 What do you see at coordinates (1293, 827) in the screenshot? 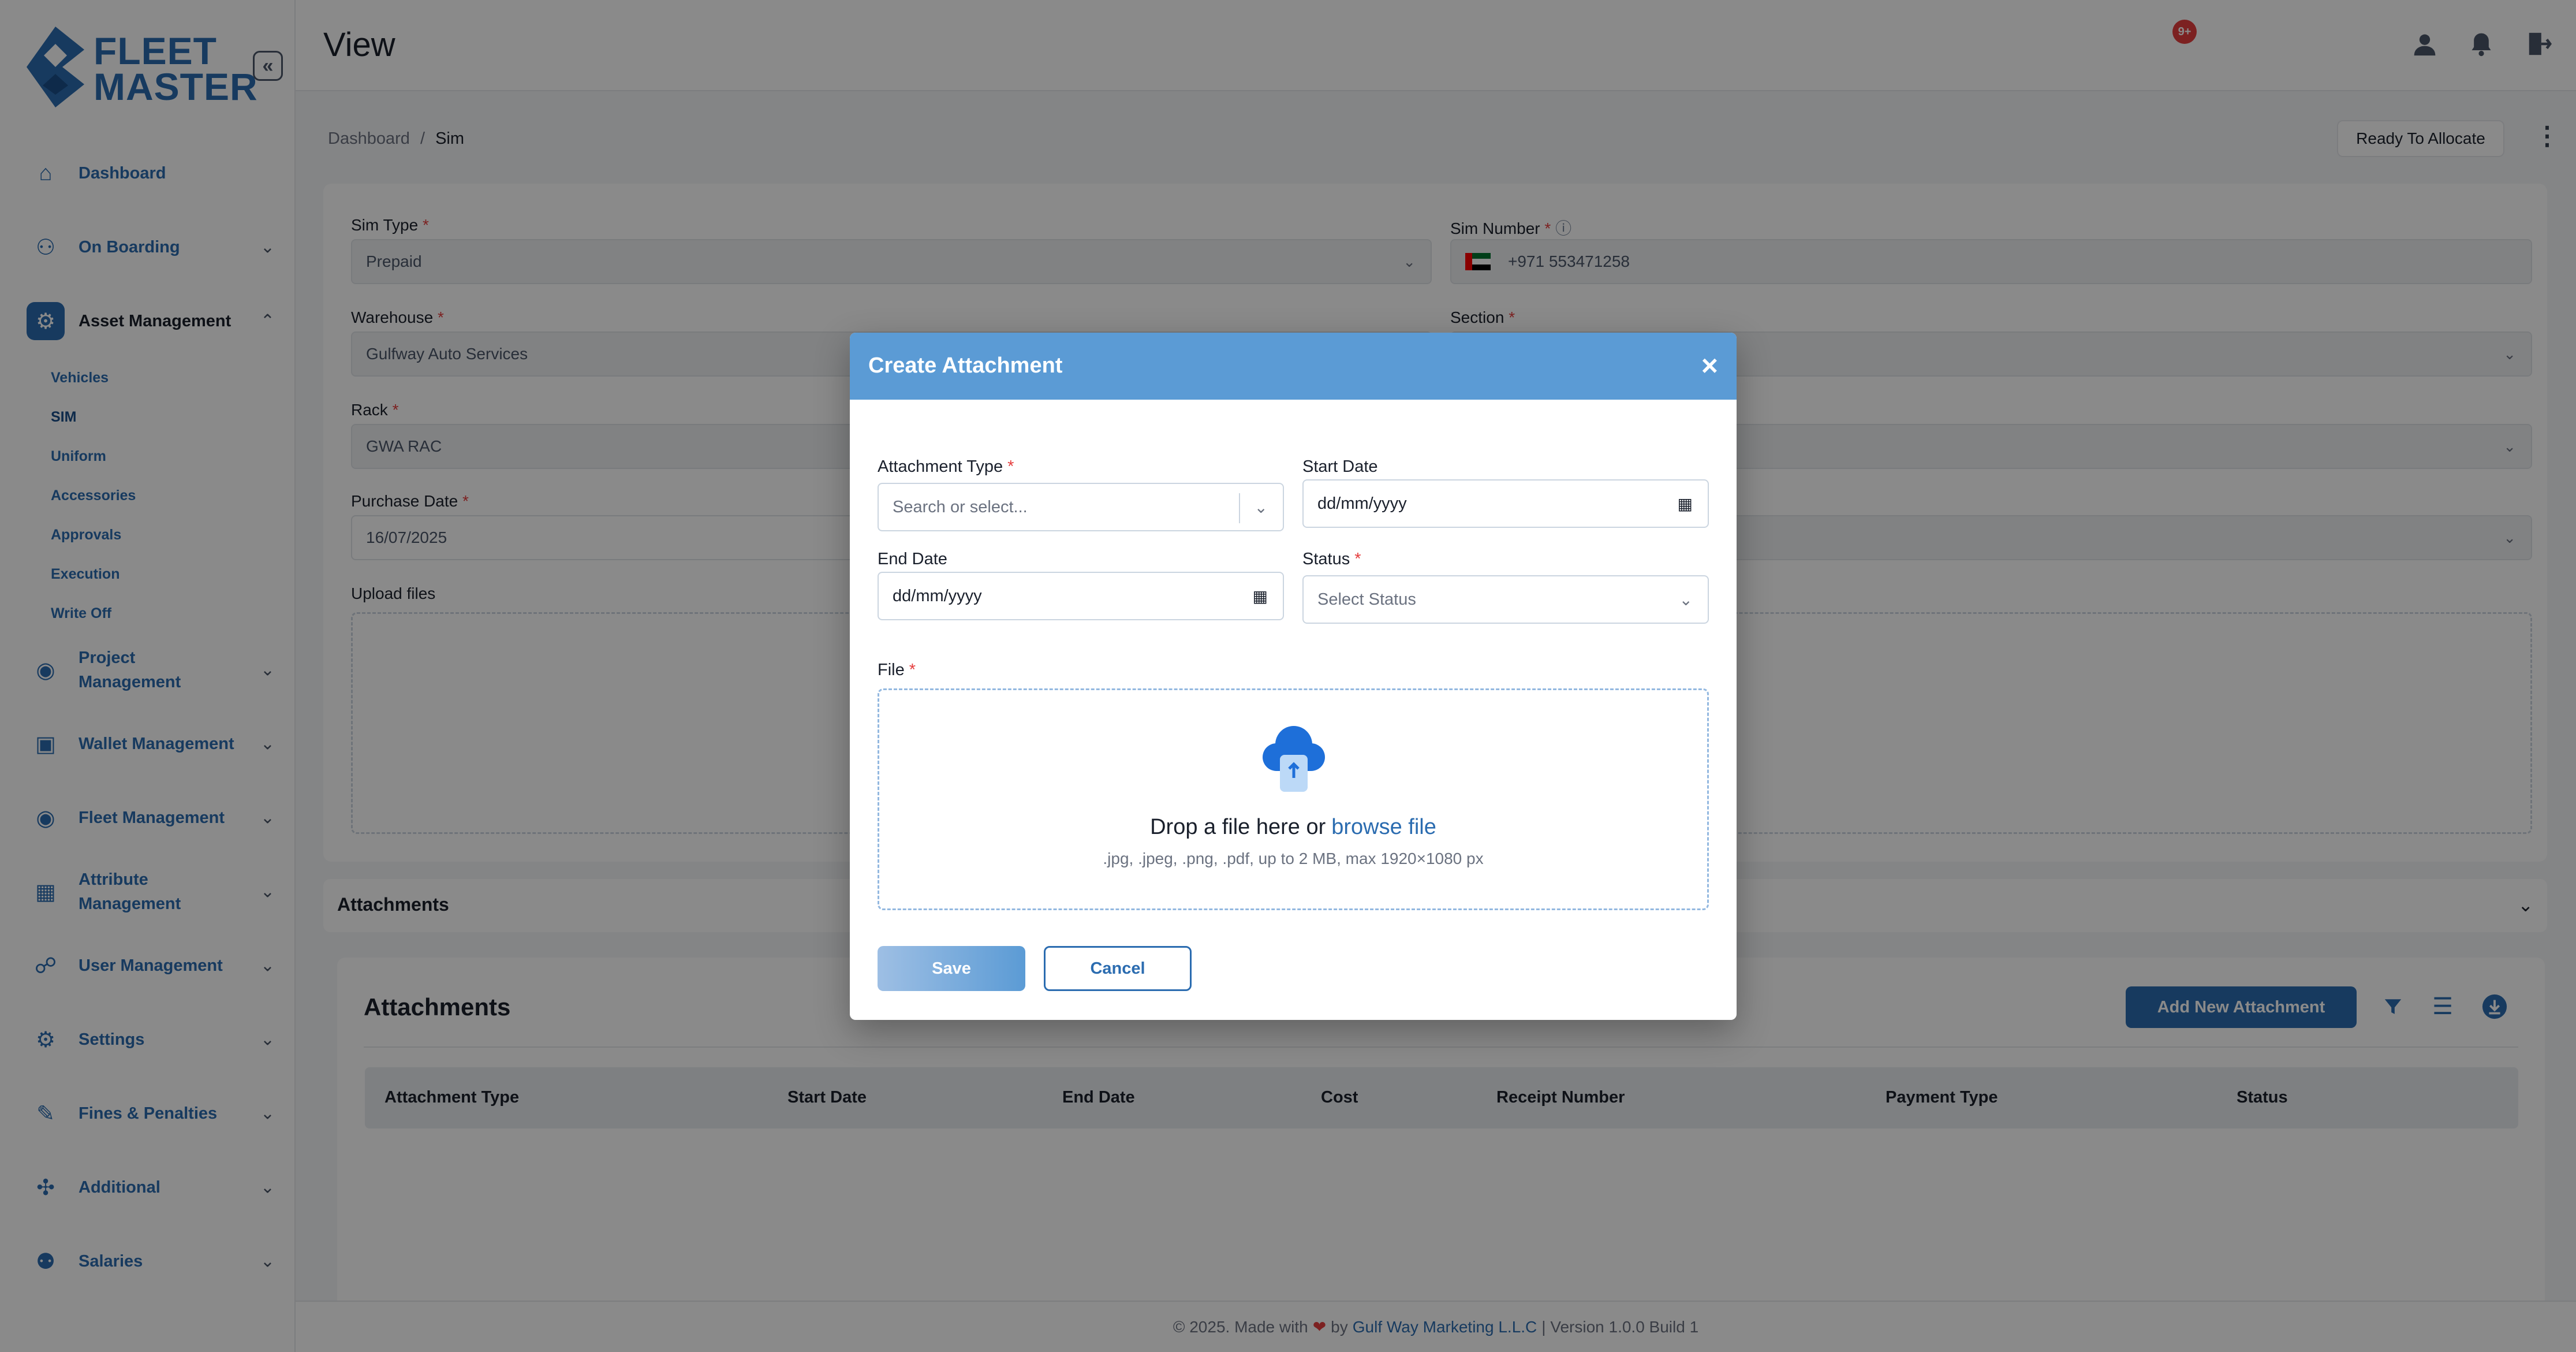
I see `dropzone-text: Drop a file here or browse file` at bounding box center [1293, 827].